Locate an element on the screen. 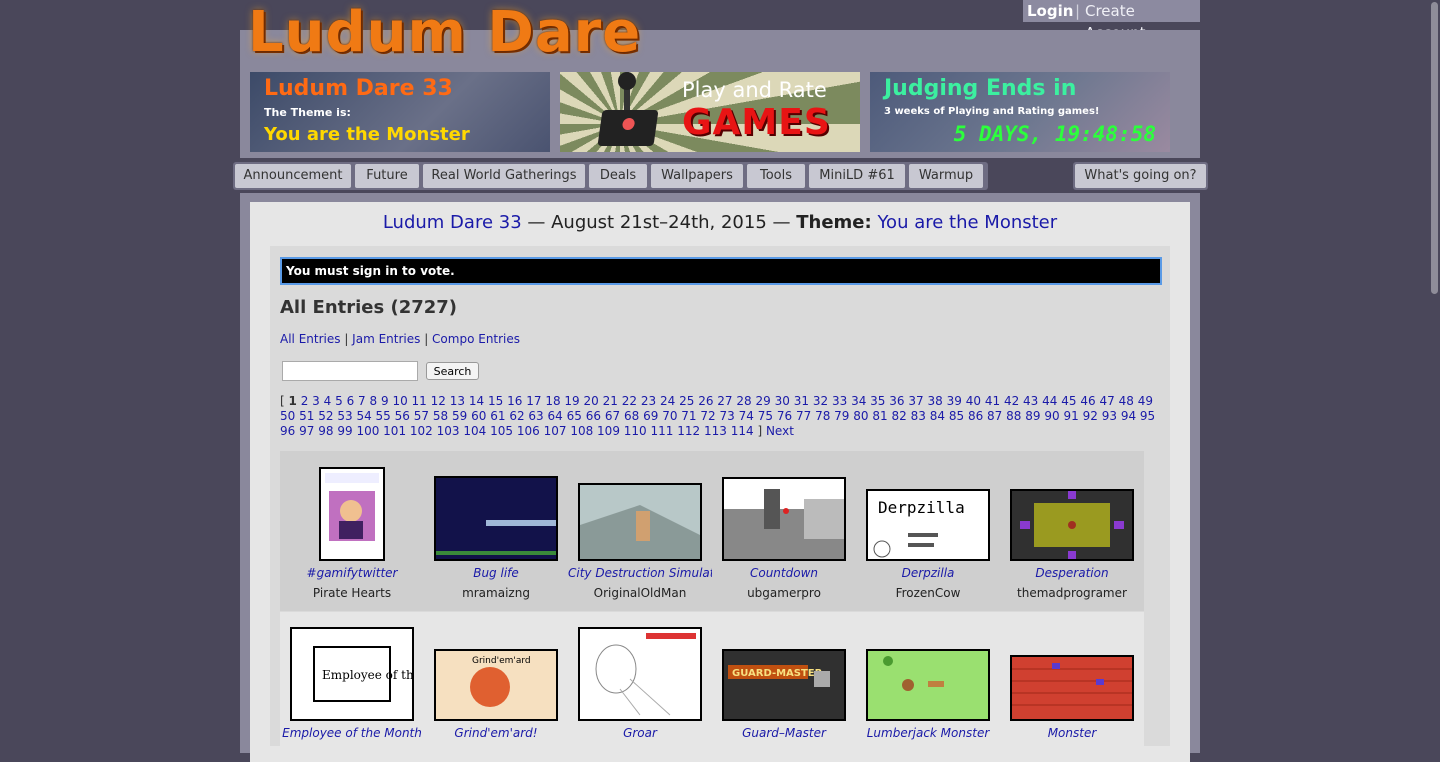 The height and width of the screenshot is (762, 1440). pager-page-link: 4 is located at coordinates (328, 401).